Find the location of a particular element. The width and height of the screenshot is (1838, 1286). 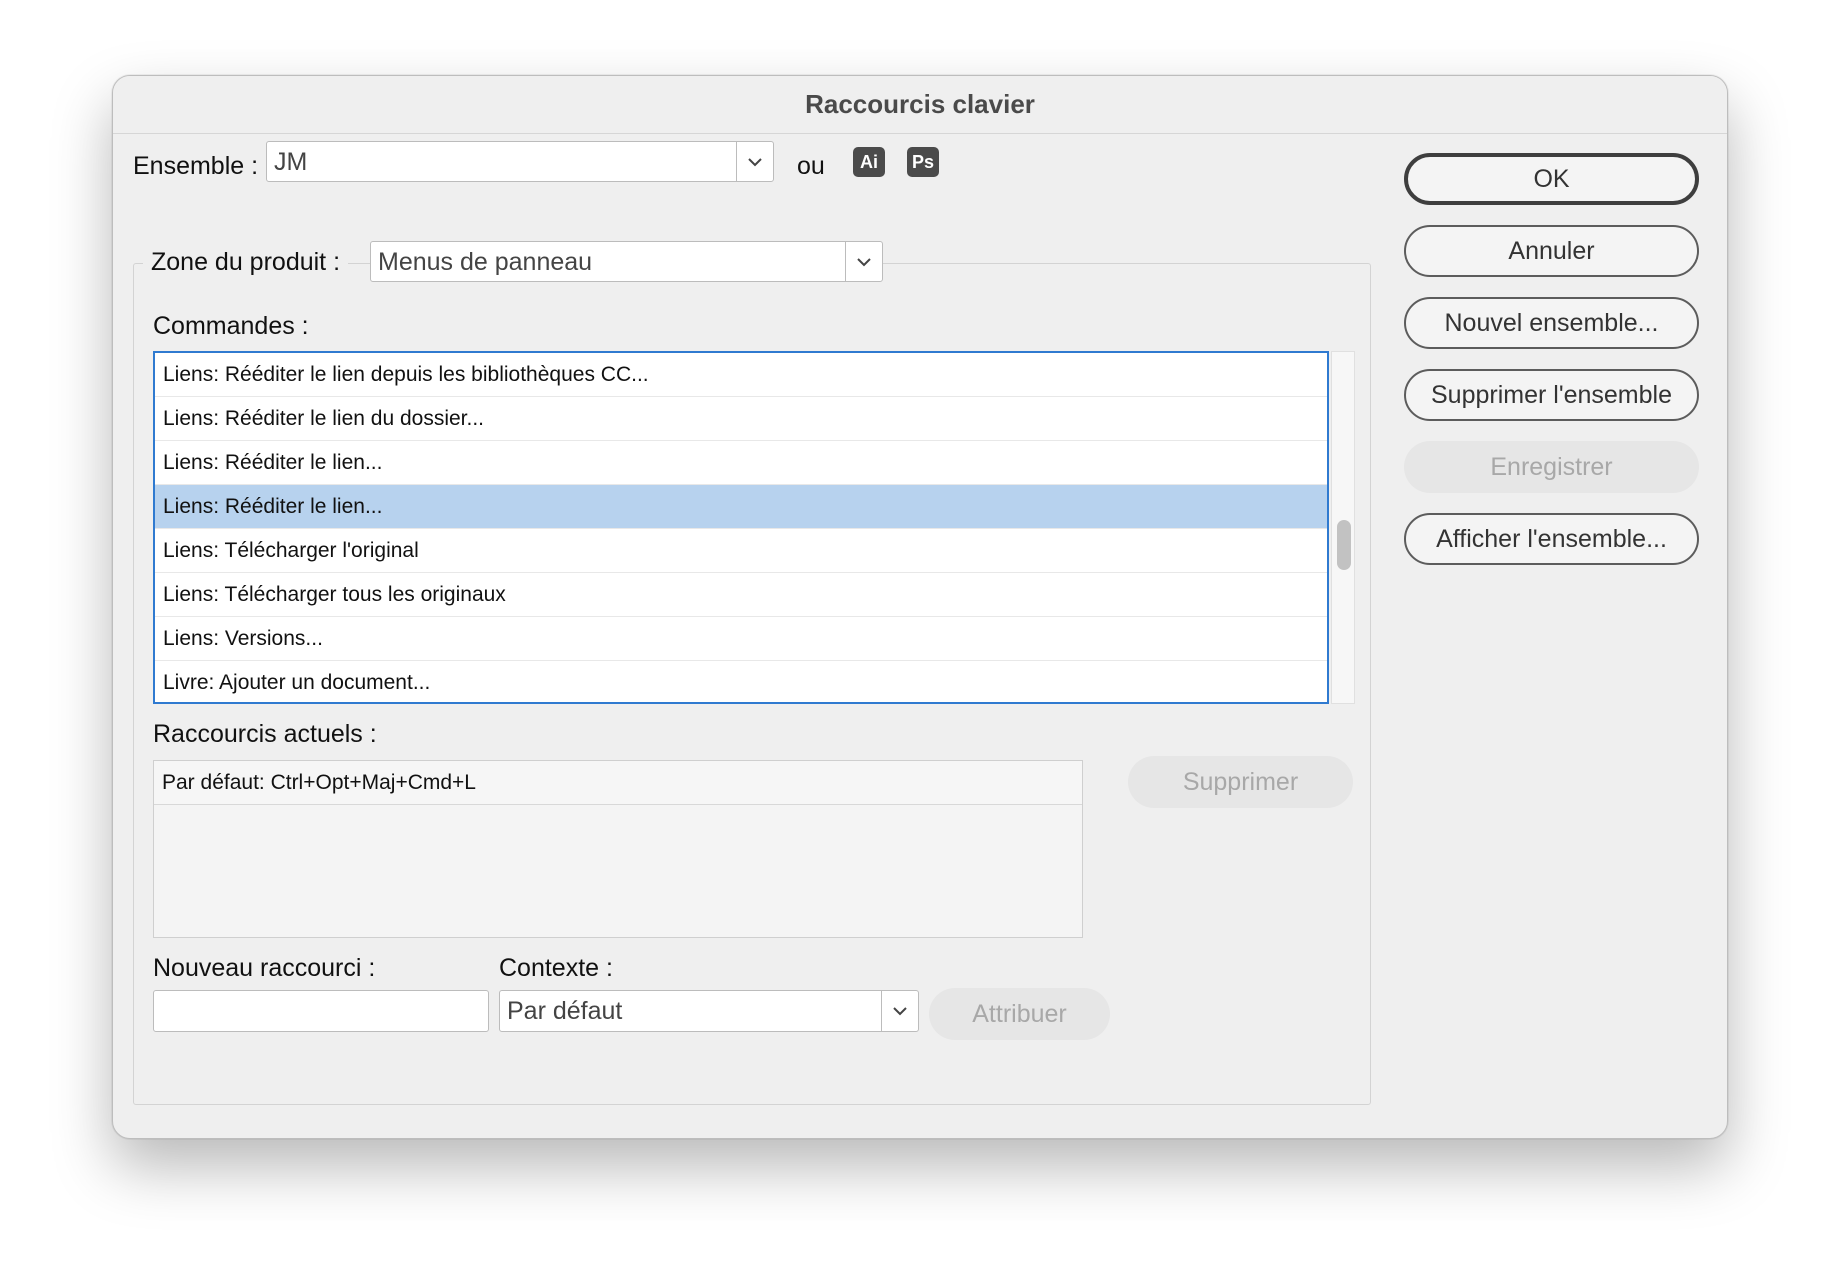

or-label: ou is located at coordinates (811, 166).